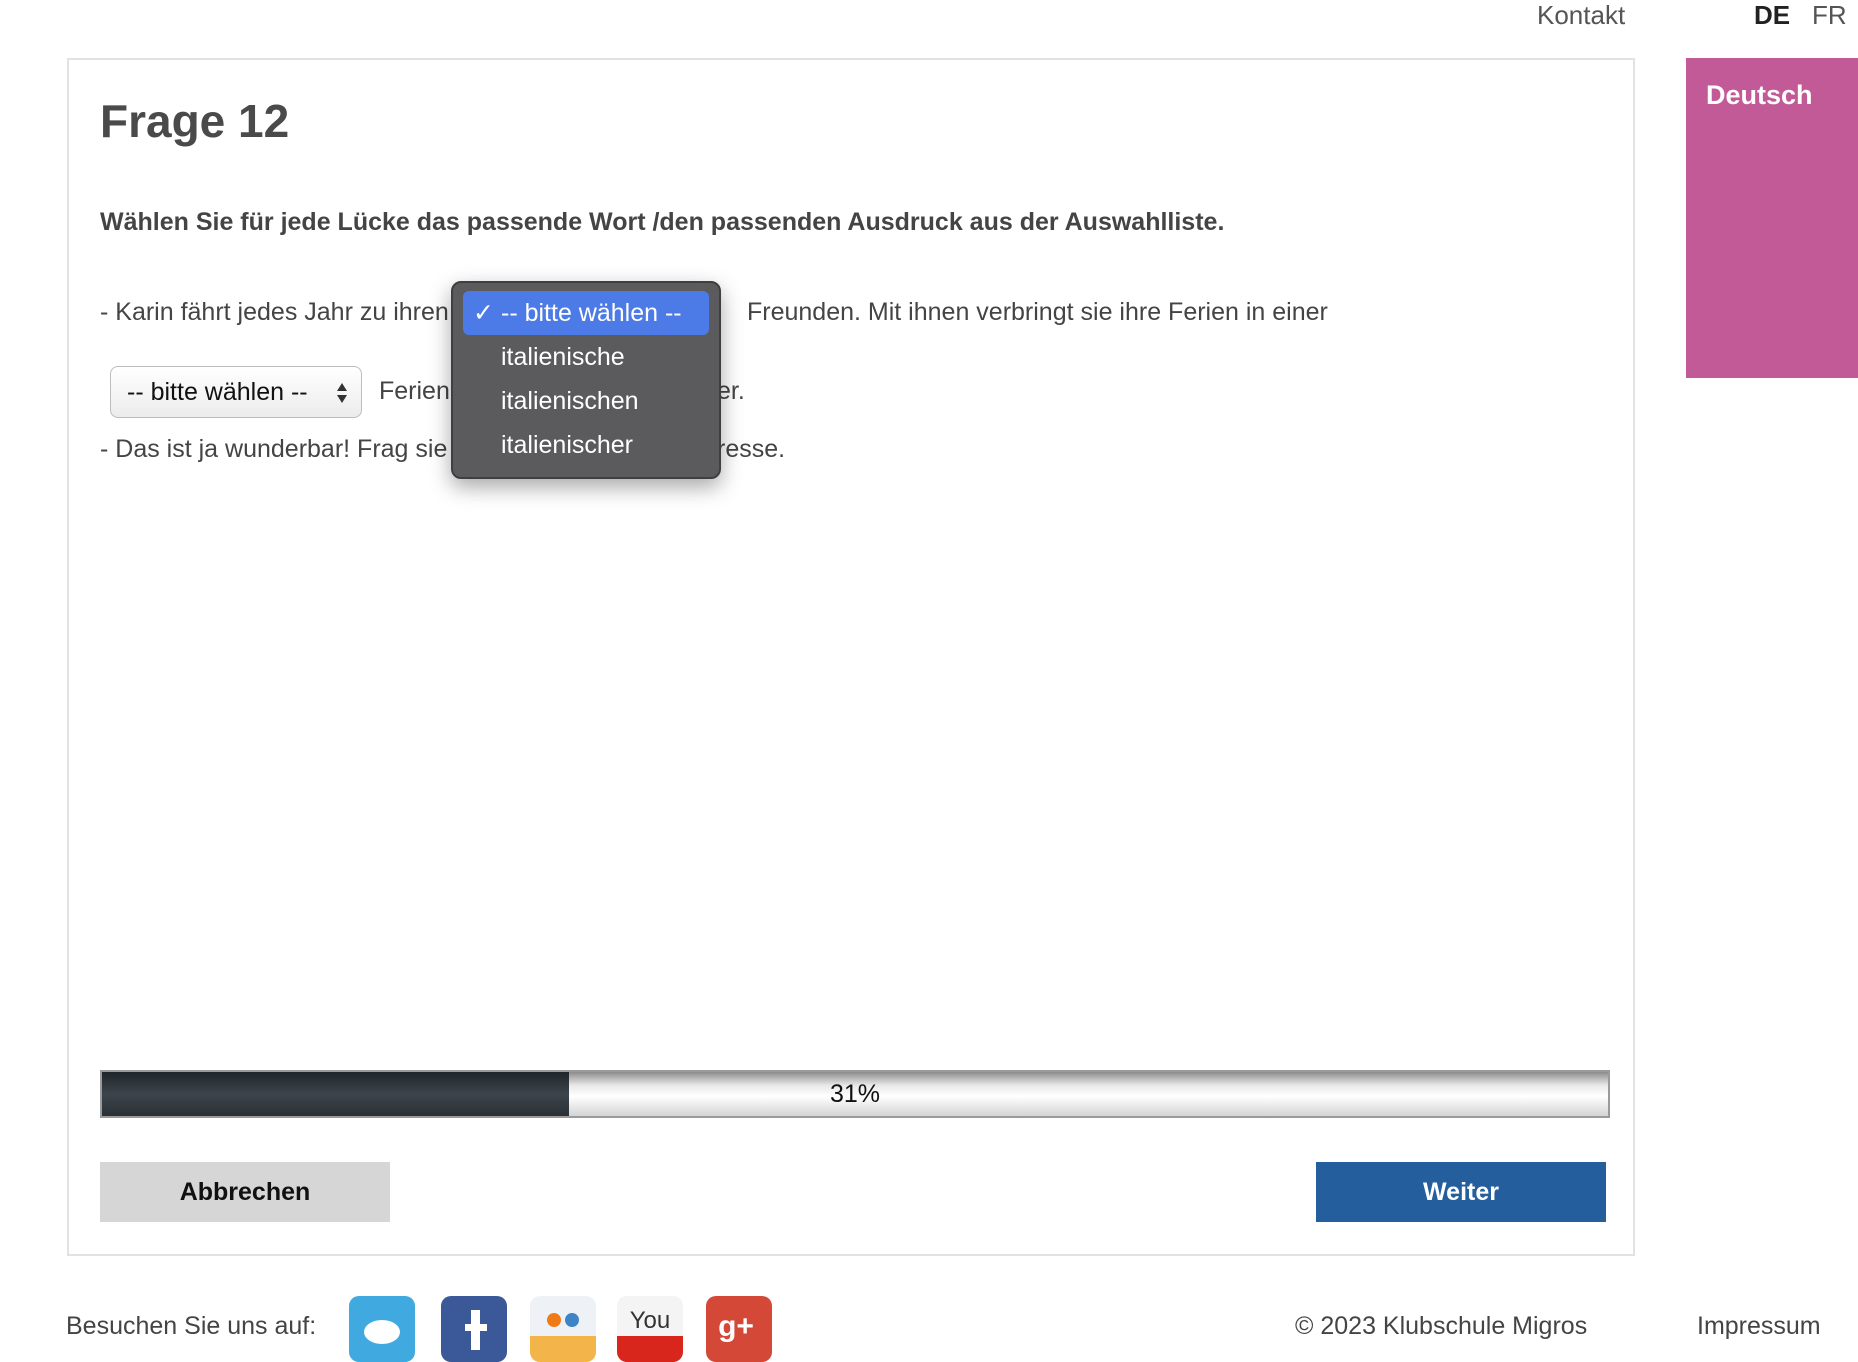 The width and height of the screenshot is (1858, 1362). What do you see at coordinates (736, 1326) in the screenshot?
I see `svg-text: g+` at bounding box center [736, 1326].